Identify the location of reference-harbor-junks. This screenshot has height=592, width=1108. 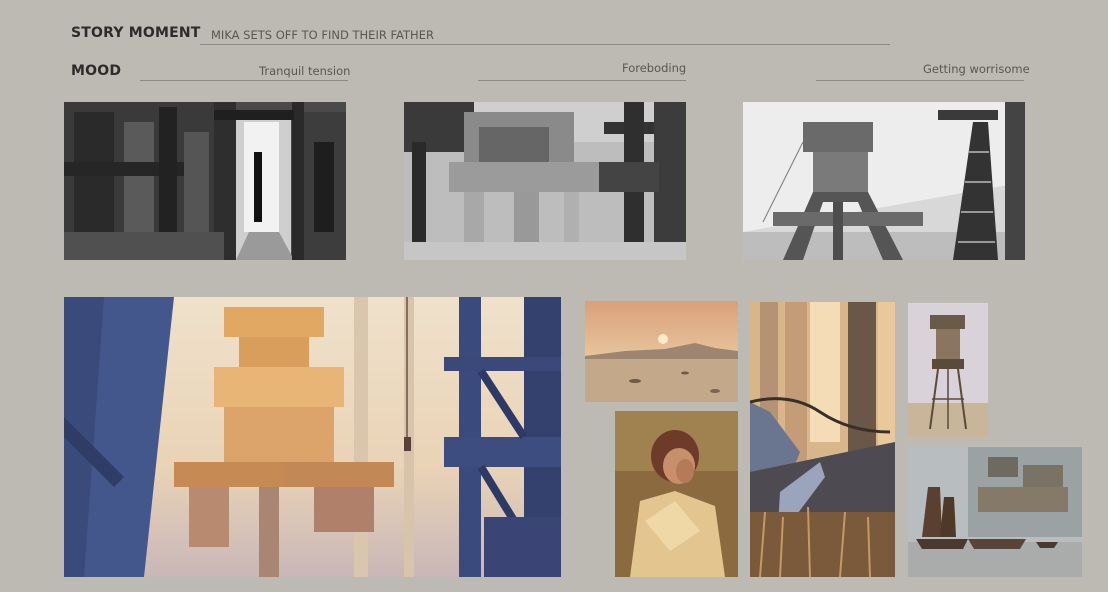
(995, 512).